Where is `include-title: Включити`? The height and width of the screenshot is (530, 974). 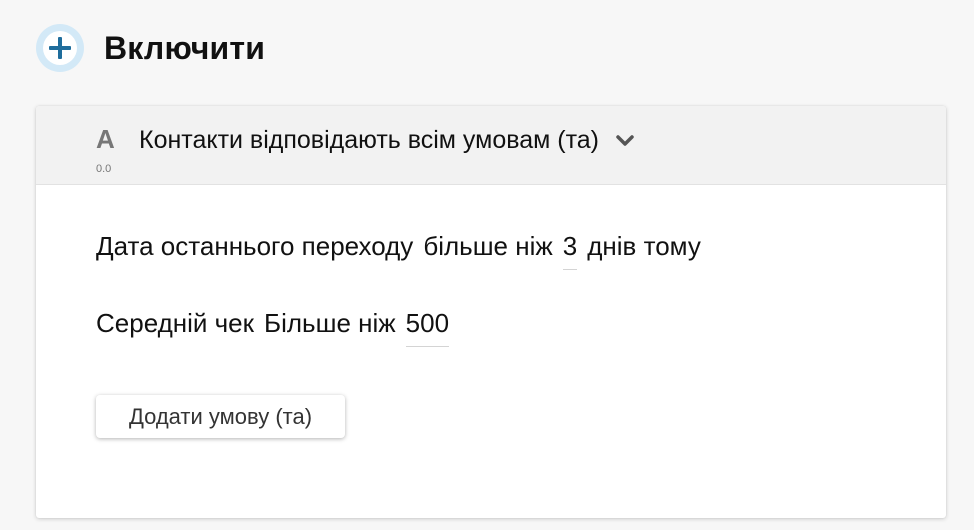
include-title: Включити is located at coordinates (185, 47).